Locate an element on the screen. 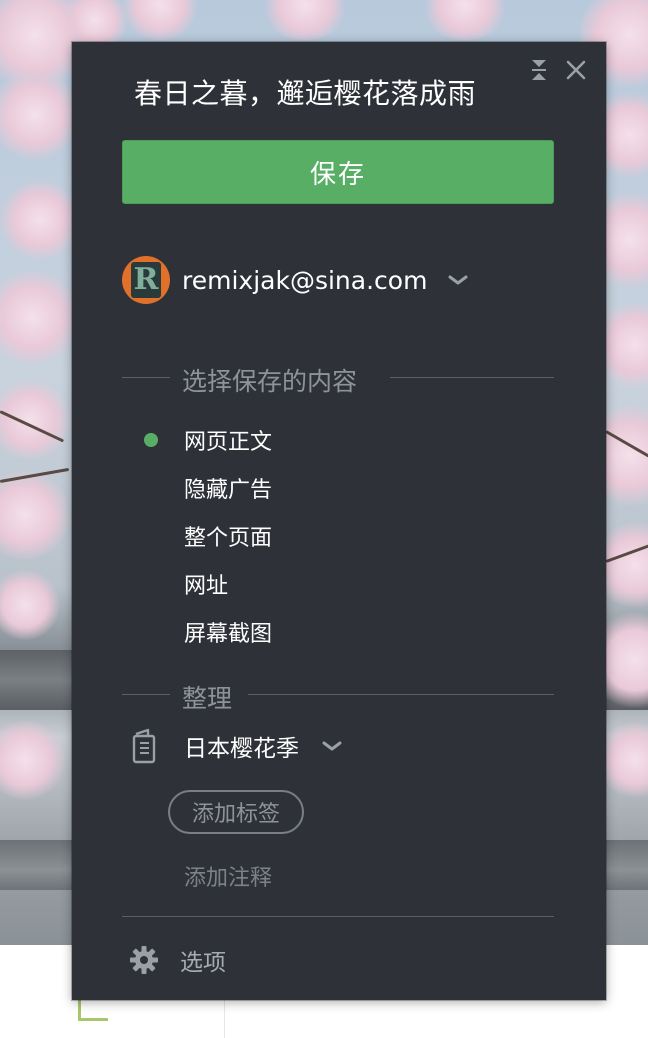 Image resolution: width=648 pixels, height=1038 pixels. option-label: 隐藏广告 is located at coordinates (228, 490).